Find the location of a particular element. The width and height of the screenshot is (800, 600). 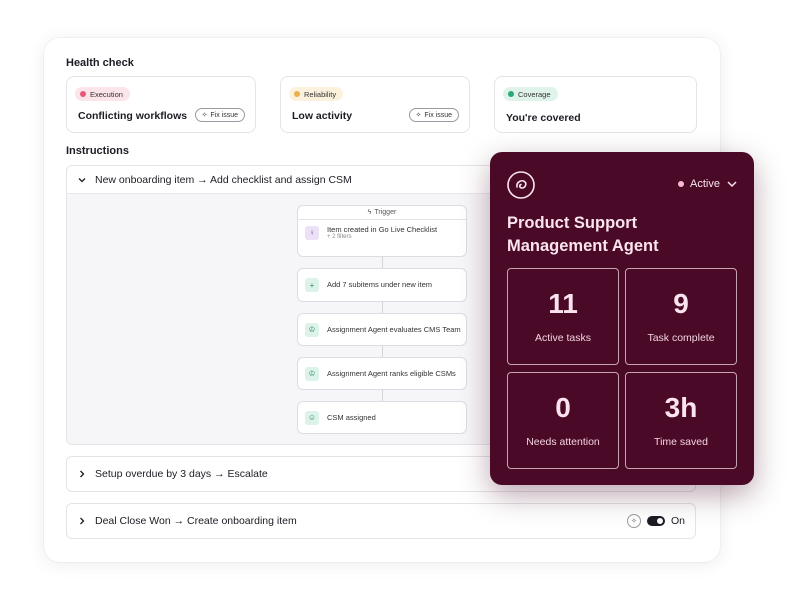

flow-step-text: CSM assigned is located at coordinates (351, 417).